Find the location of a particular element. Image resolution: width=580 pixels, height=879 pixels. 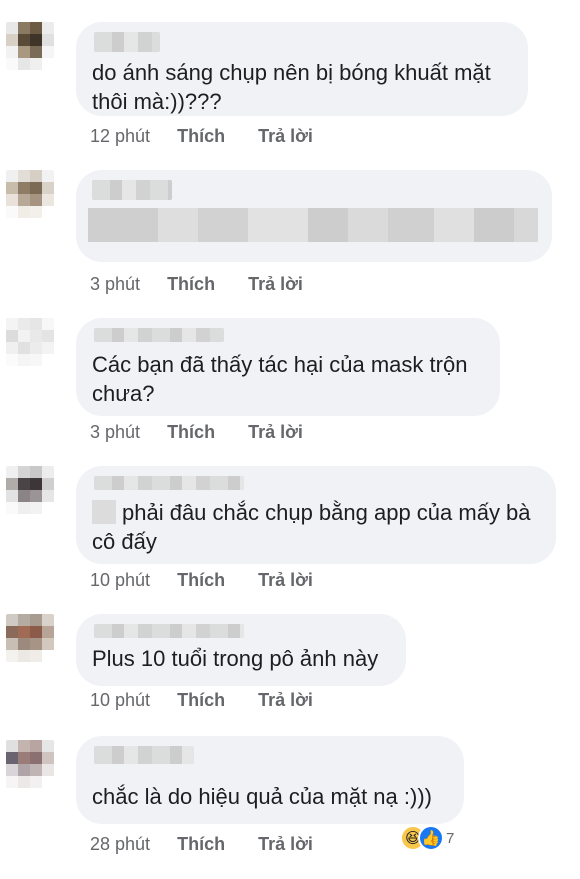

reaction-count: 7 is located at coordinates (450, 838).